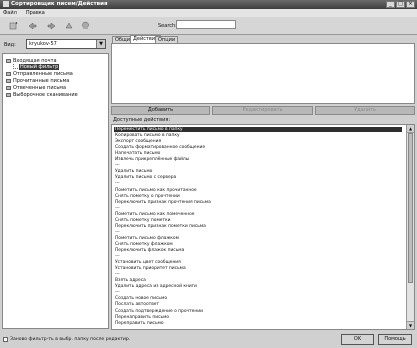  Describe the element at coordinates (410, 325) in the screenshot. I see `scroll-down-icon: ▼` at that location.